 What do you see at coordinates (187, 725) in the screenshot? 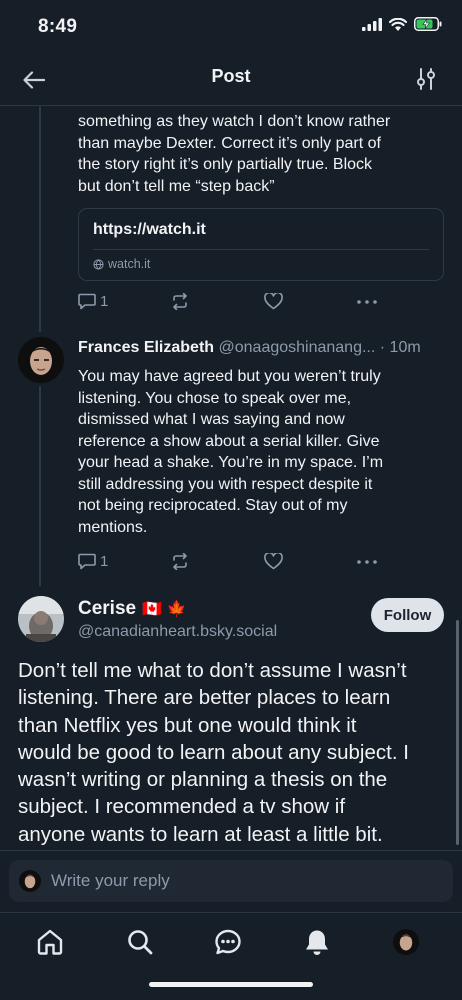
I see `post-text-line: than Netflix yes but one would think it` at bounding box center [187, 725].